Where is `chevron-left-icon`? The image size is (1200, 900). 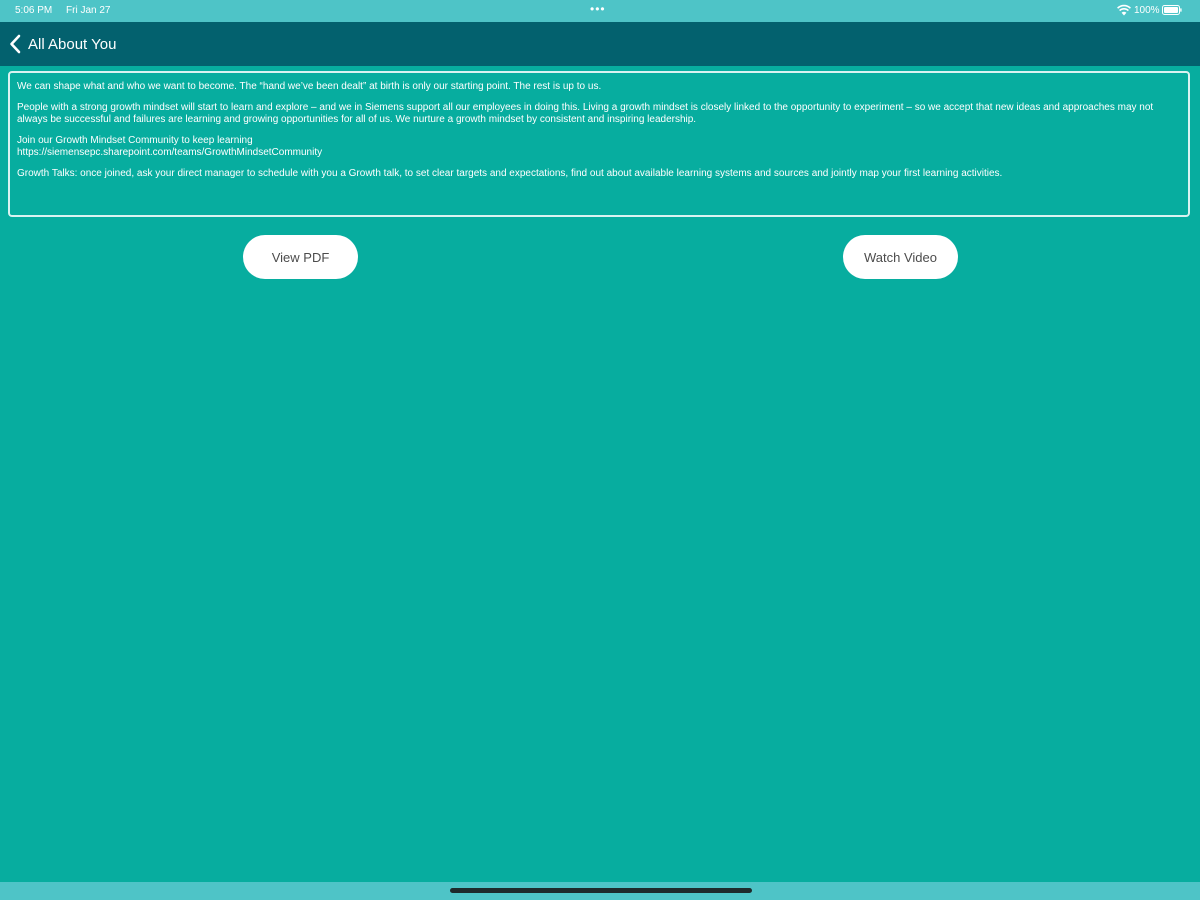 chevron-left-icon is located at coordinates (15, 44).